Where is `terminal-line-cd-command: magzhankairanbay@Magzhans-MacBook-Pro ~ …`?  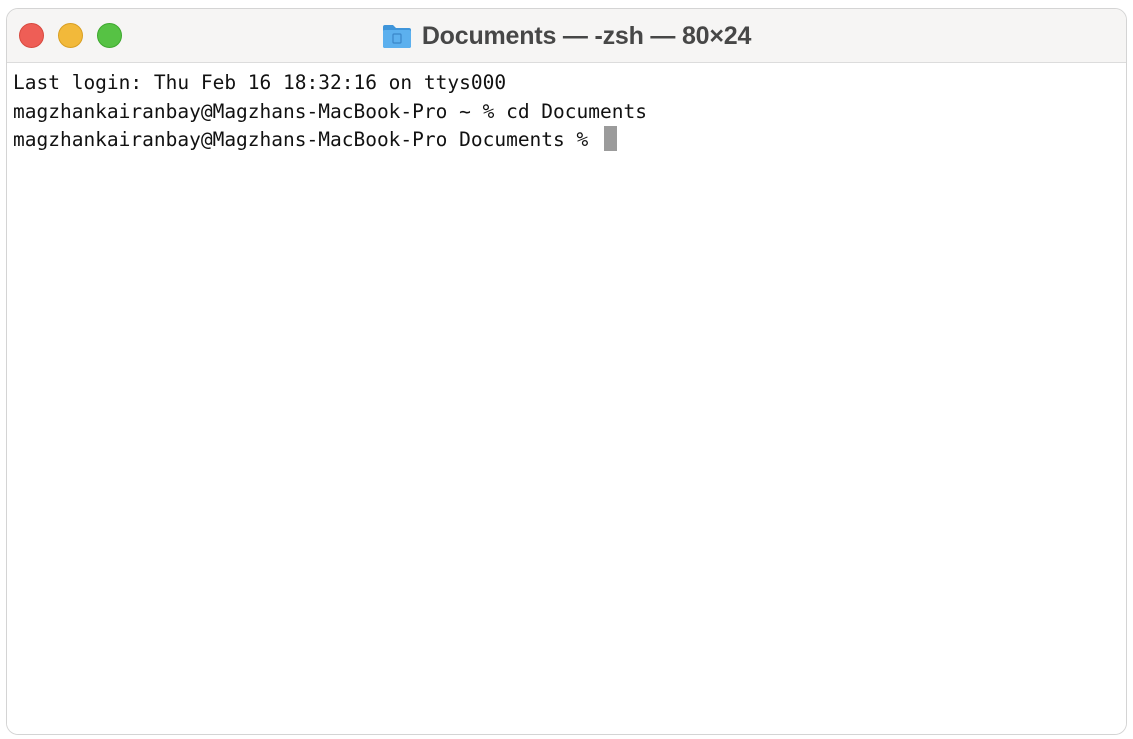 terminal-line-cd-command: magzhankairanbay@Magzhans-MacBook-Pro ~ … is located at coordinates (330, 111).